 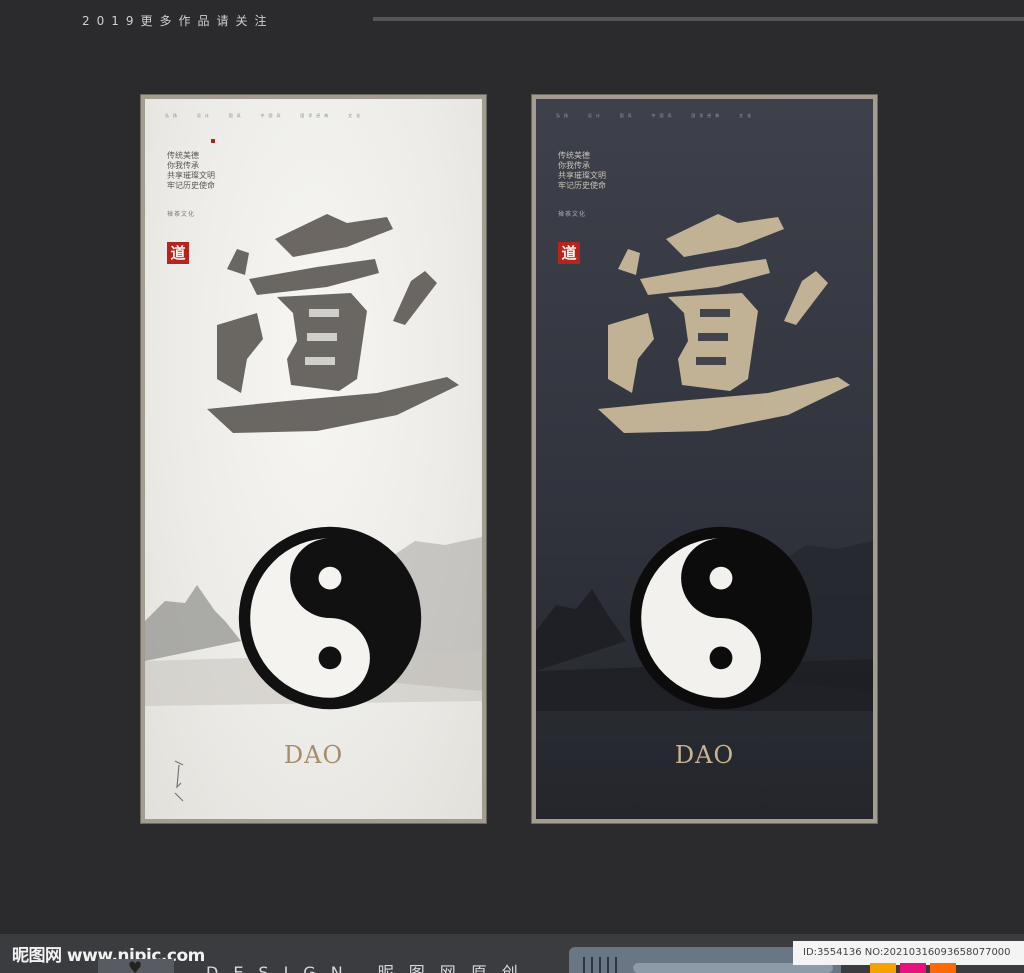 I want to click on header-title: 2019更多作品请关注, so click(x=178, y=21).